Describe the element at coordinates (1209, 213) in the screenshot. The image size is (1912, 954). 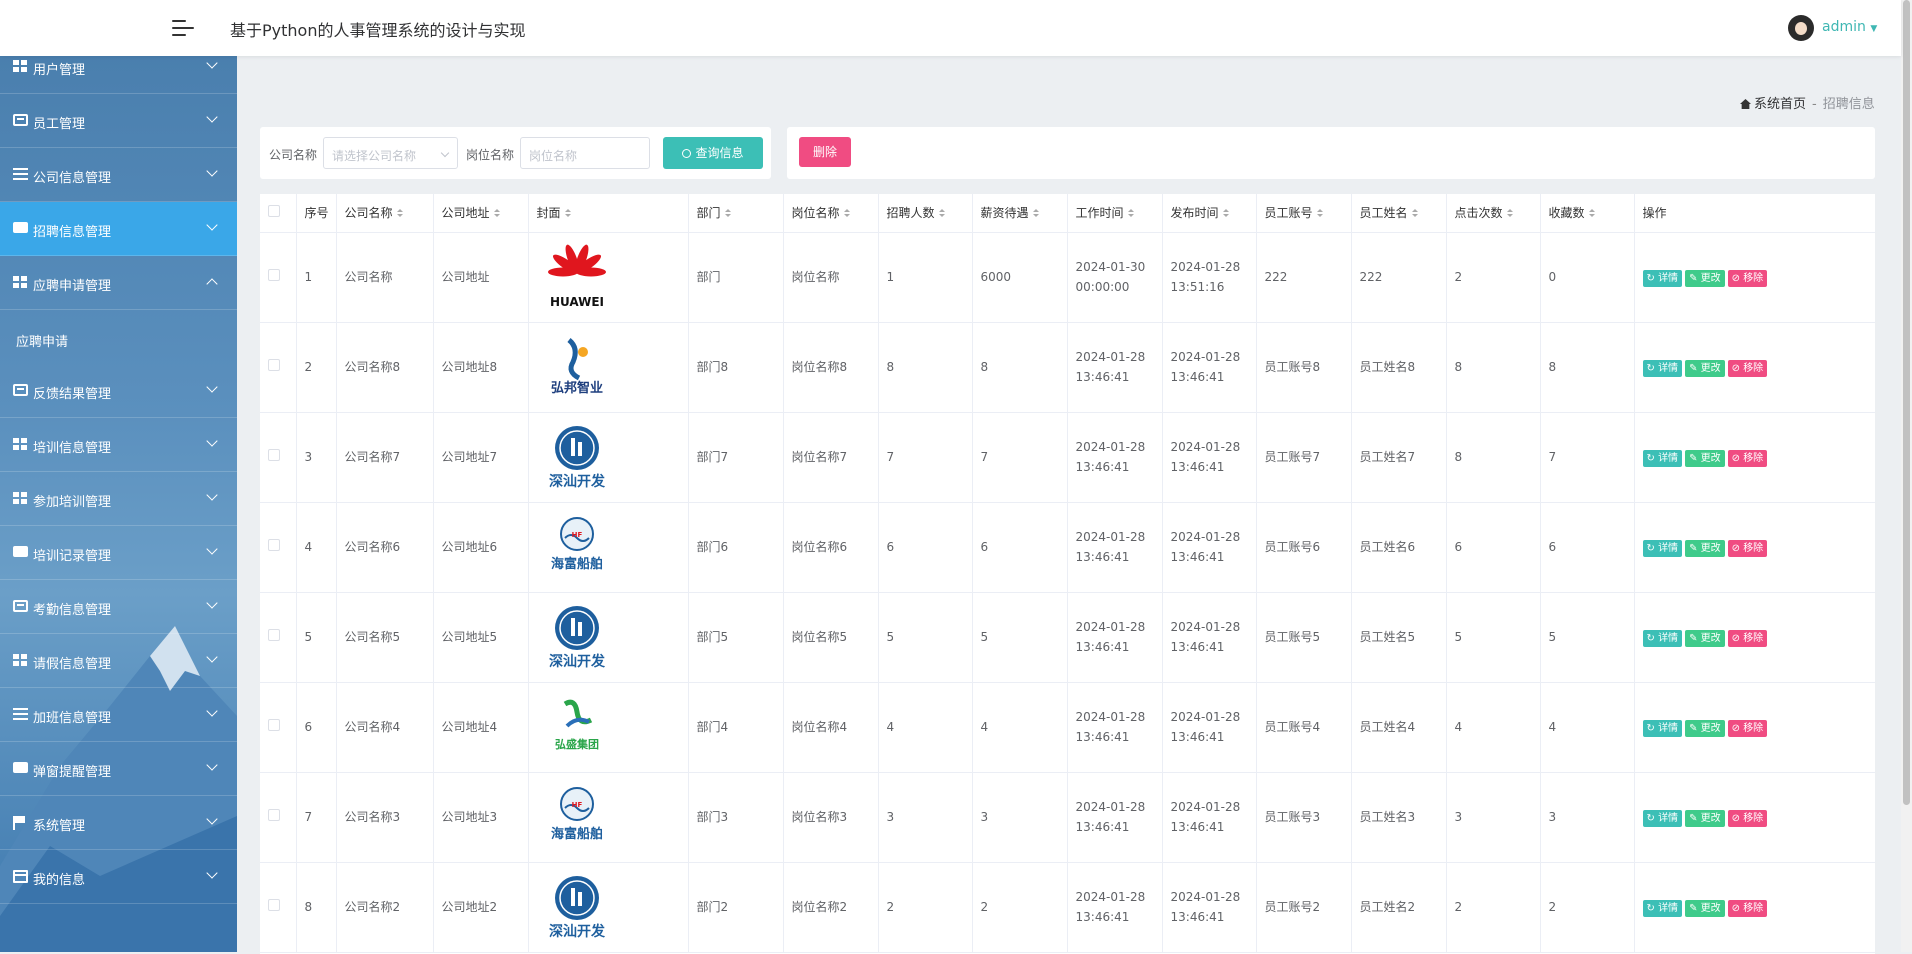
I see `column-header: 发布时间` at that location.